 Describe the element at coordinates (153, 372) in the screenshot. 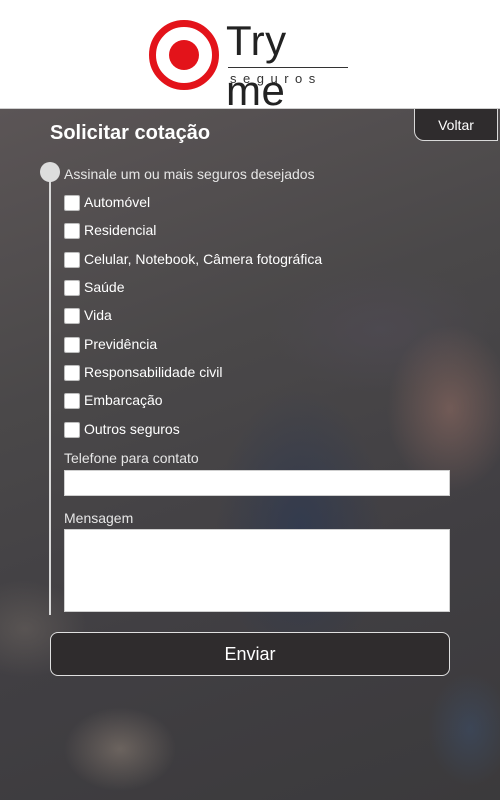

I see `option-label: Responsabilidade civil` at that location.